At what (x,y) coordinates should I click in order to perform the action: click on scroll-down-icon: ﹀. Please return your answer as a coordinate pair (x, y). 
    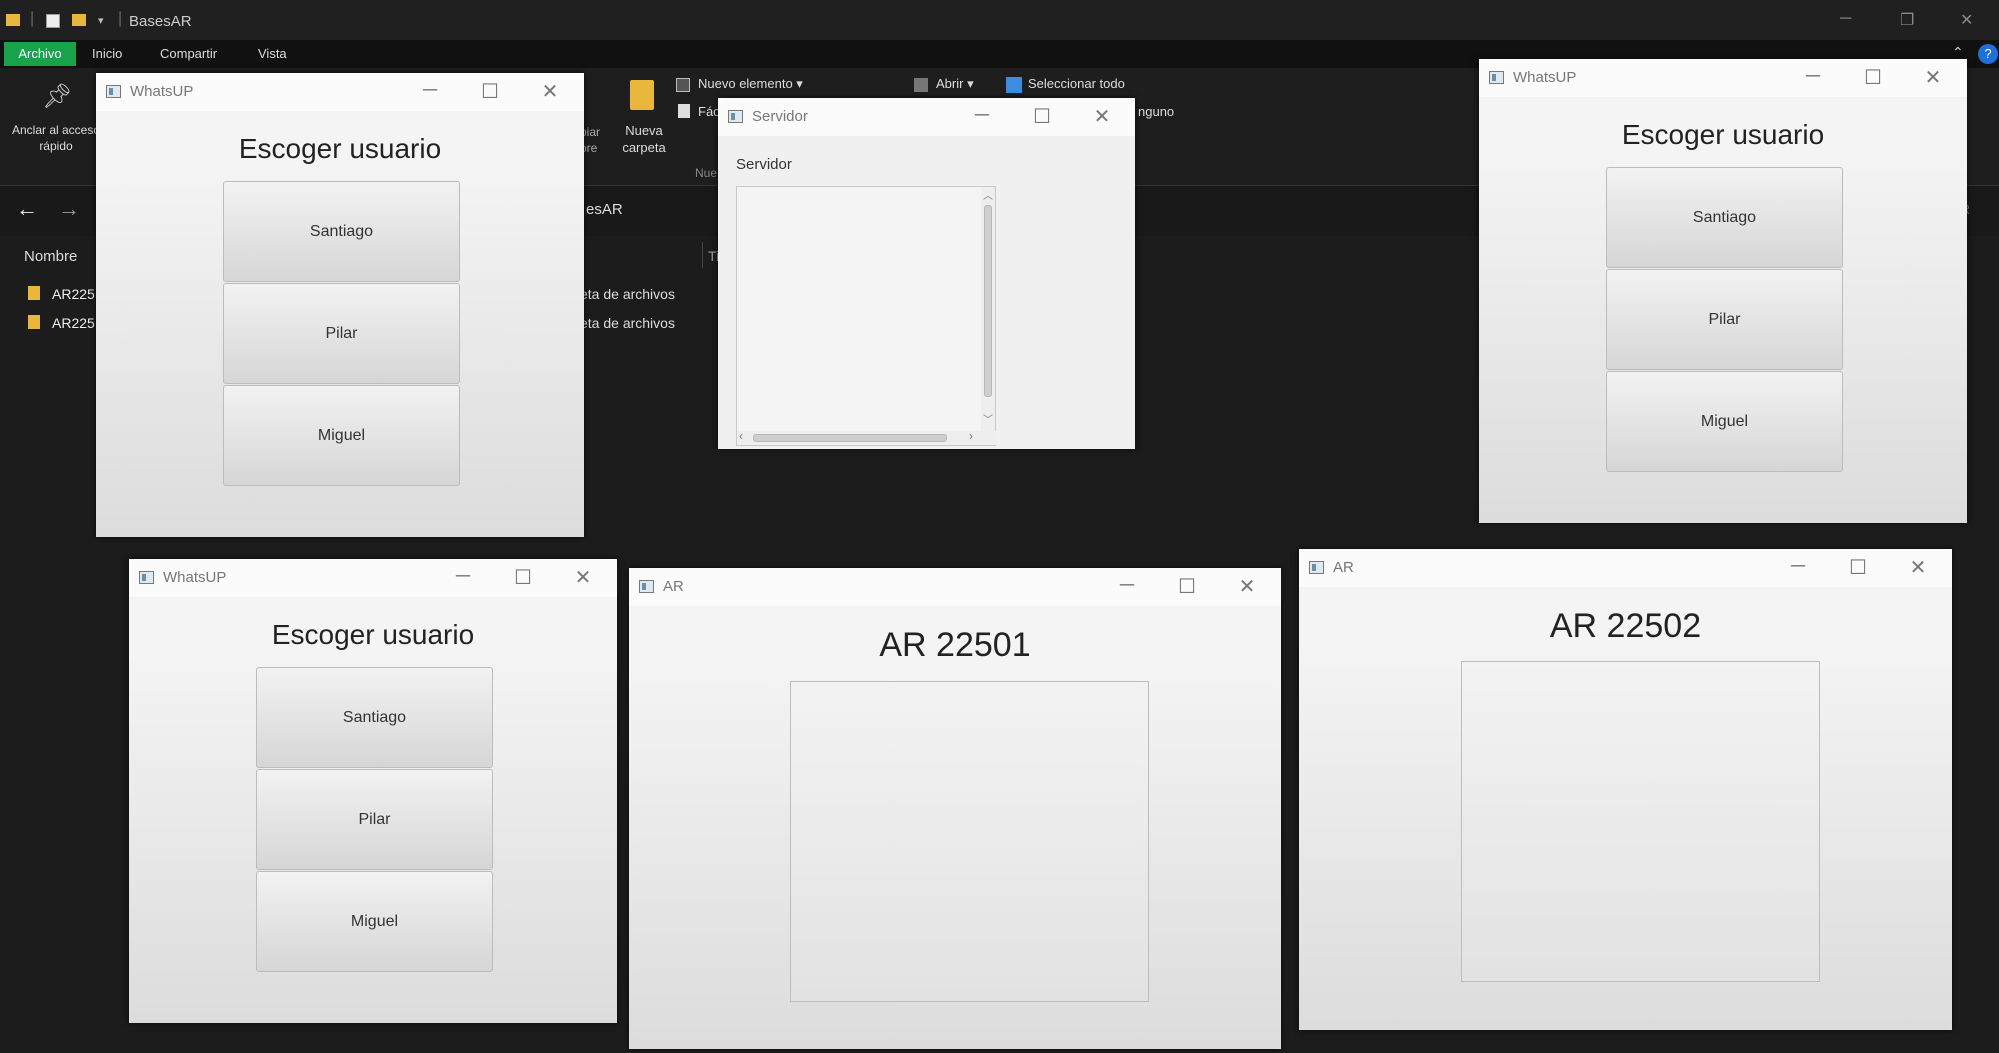
    Looking at the image, I should click on (988, 418).